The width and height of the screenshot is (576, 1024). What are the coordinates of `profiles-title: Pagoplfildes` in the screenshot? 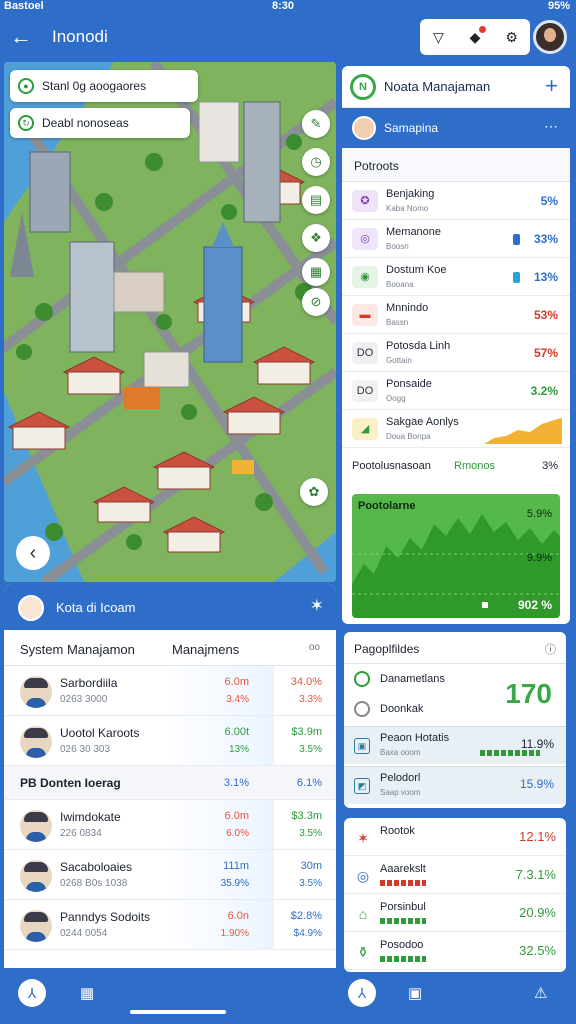 It's located at (387, 649).